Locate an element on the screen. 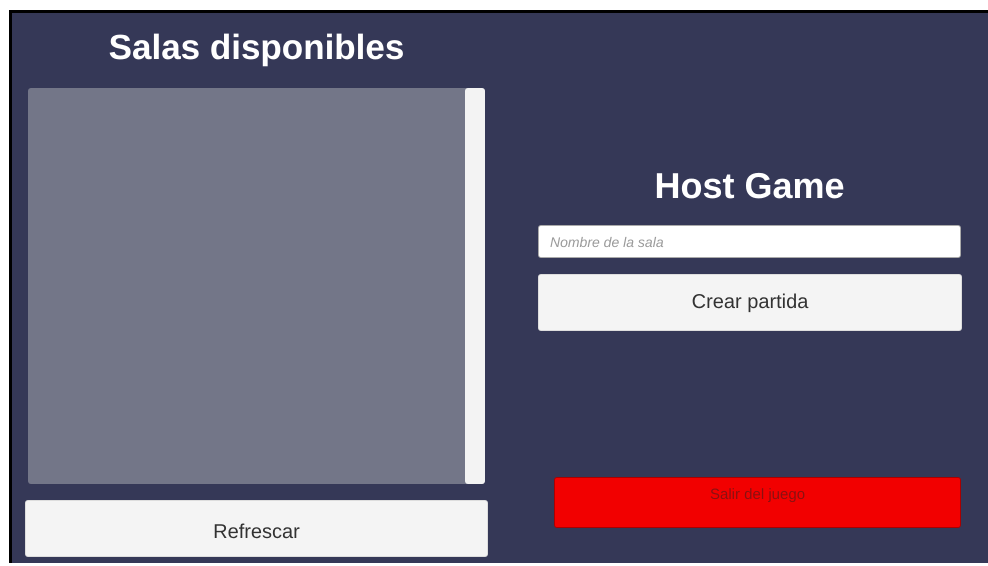 This screenshot has height=566, width=988. panel-title: Salas disponibles is located at coordinates (257, 49).